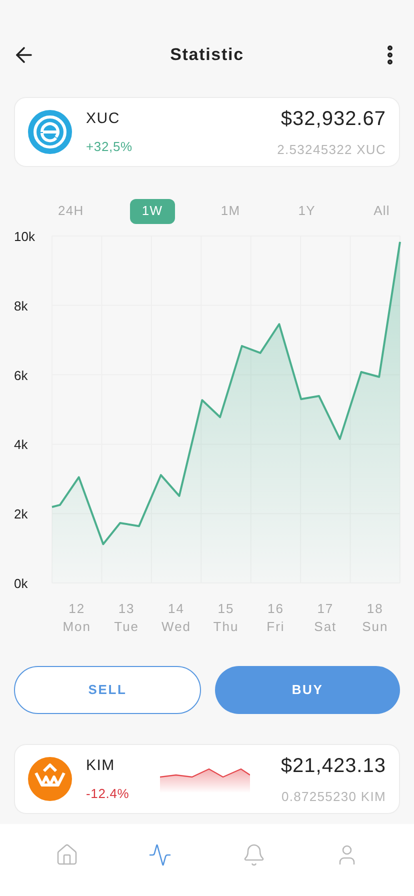  I want to click on activity-icon, so click(160, 855).